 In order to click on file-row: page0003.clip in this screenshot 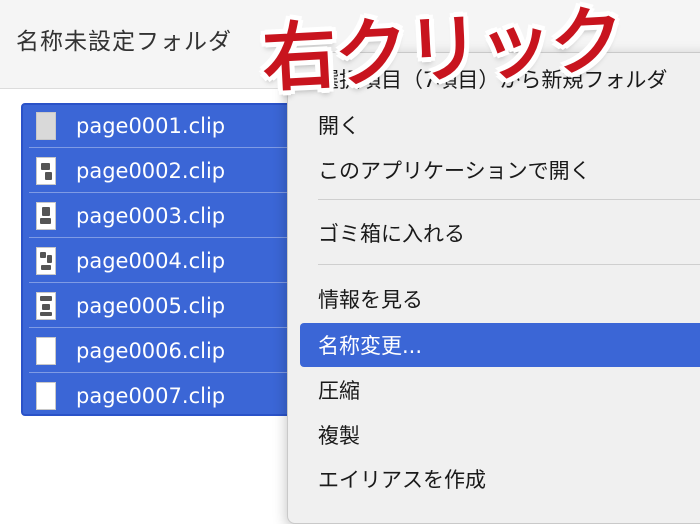, I will do `click(171, 215)`.